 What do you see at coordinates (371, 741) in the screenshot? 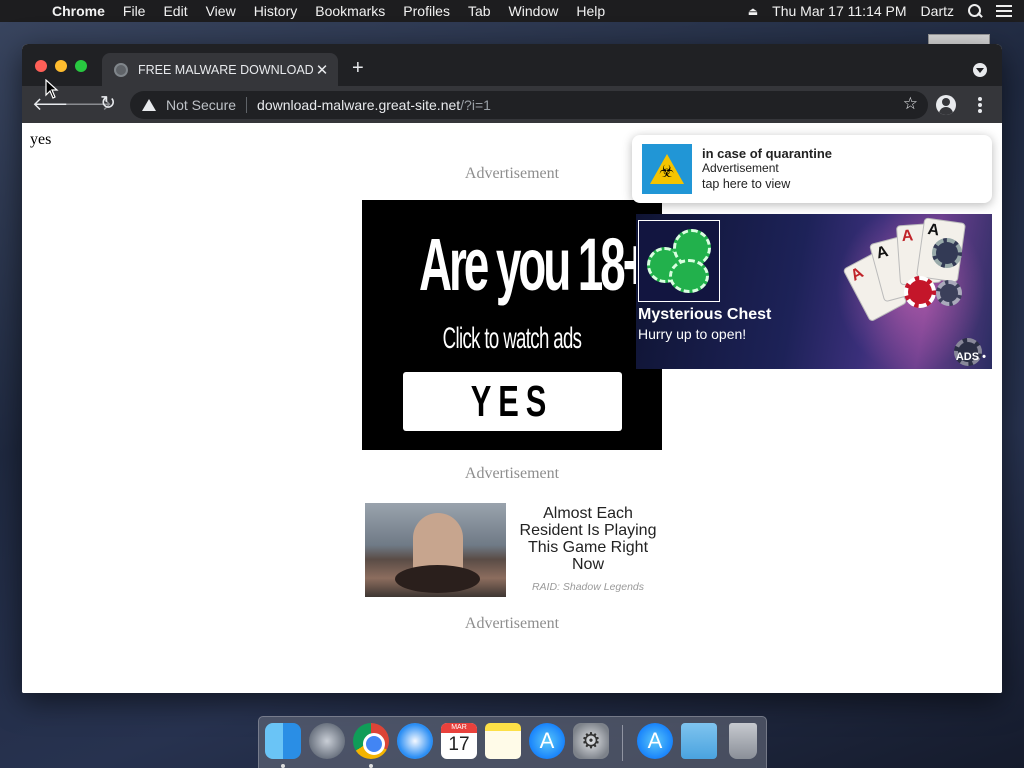
I see `chrome-icon` at bounding box center [371, 741].